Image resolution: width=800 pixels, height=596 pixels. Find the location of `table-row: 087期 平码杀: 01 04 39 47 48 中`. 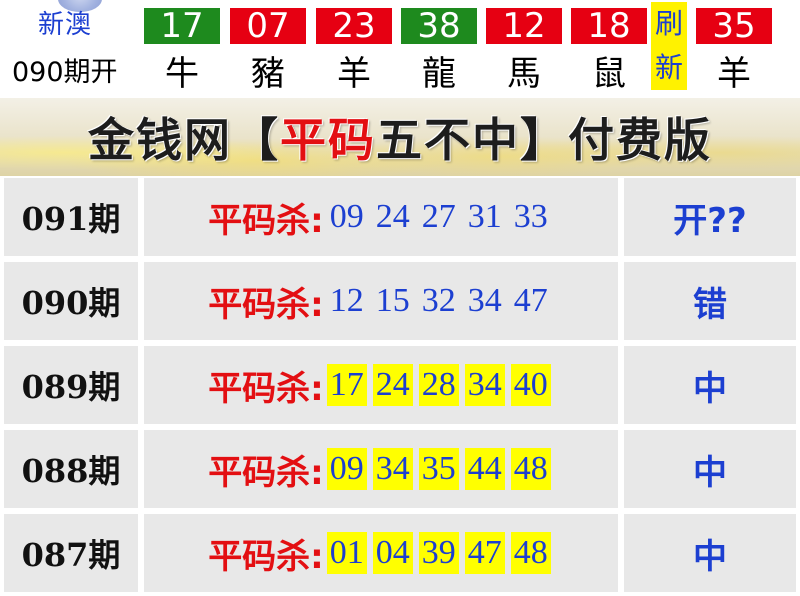

table-row: 087期 平码杀: 01 04 39 47 48 中 is located at coordinates (400, 552).